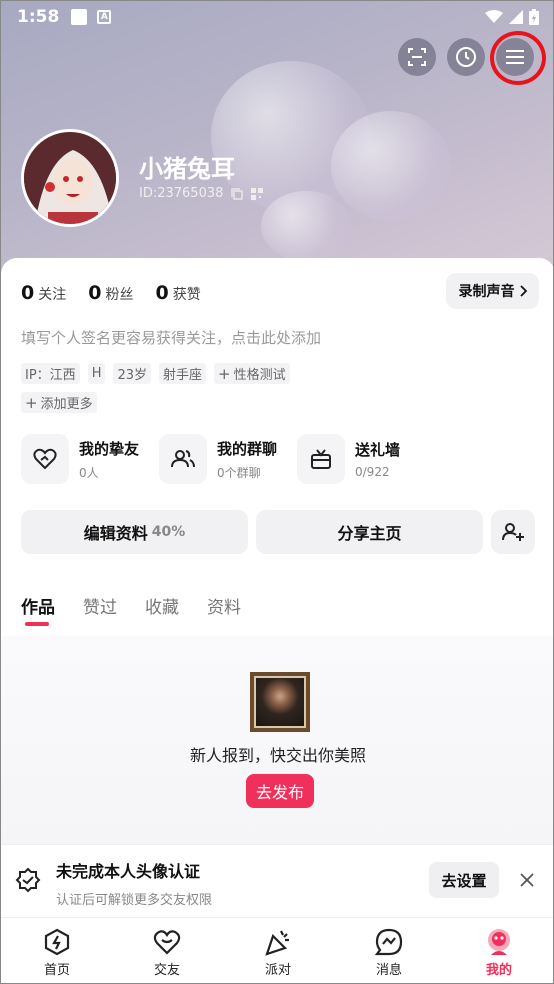 This screenshot has width=554, height=984. I want to click on scan-button, so click(417, 57).